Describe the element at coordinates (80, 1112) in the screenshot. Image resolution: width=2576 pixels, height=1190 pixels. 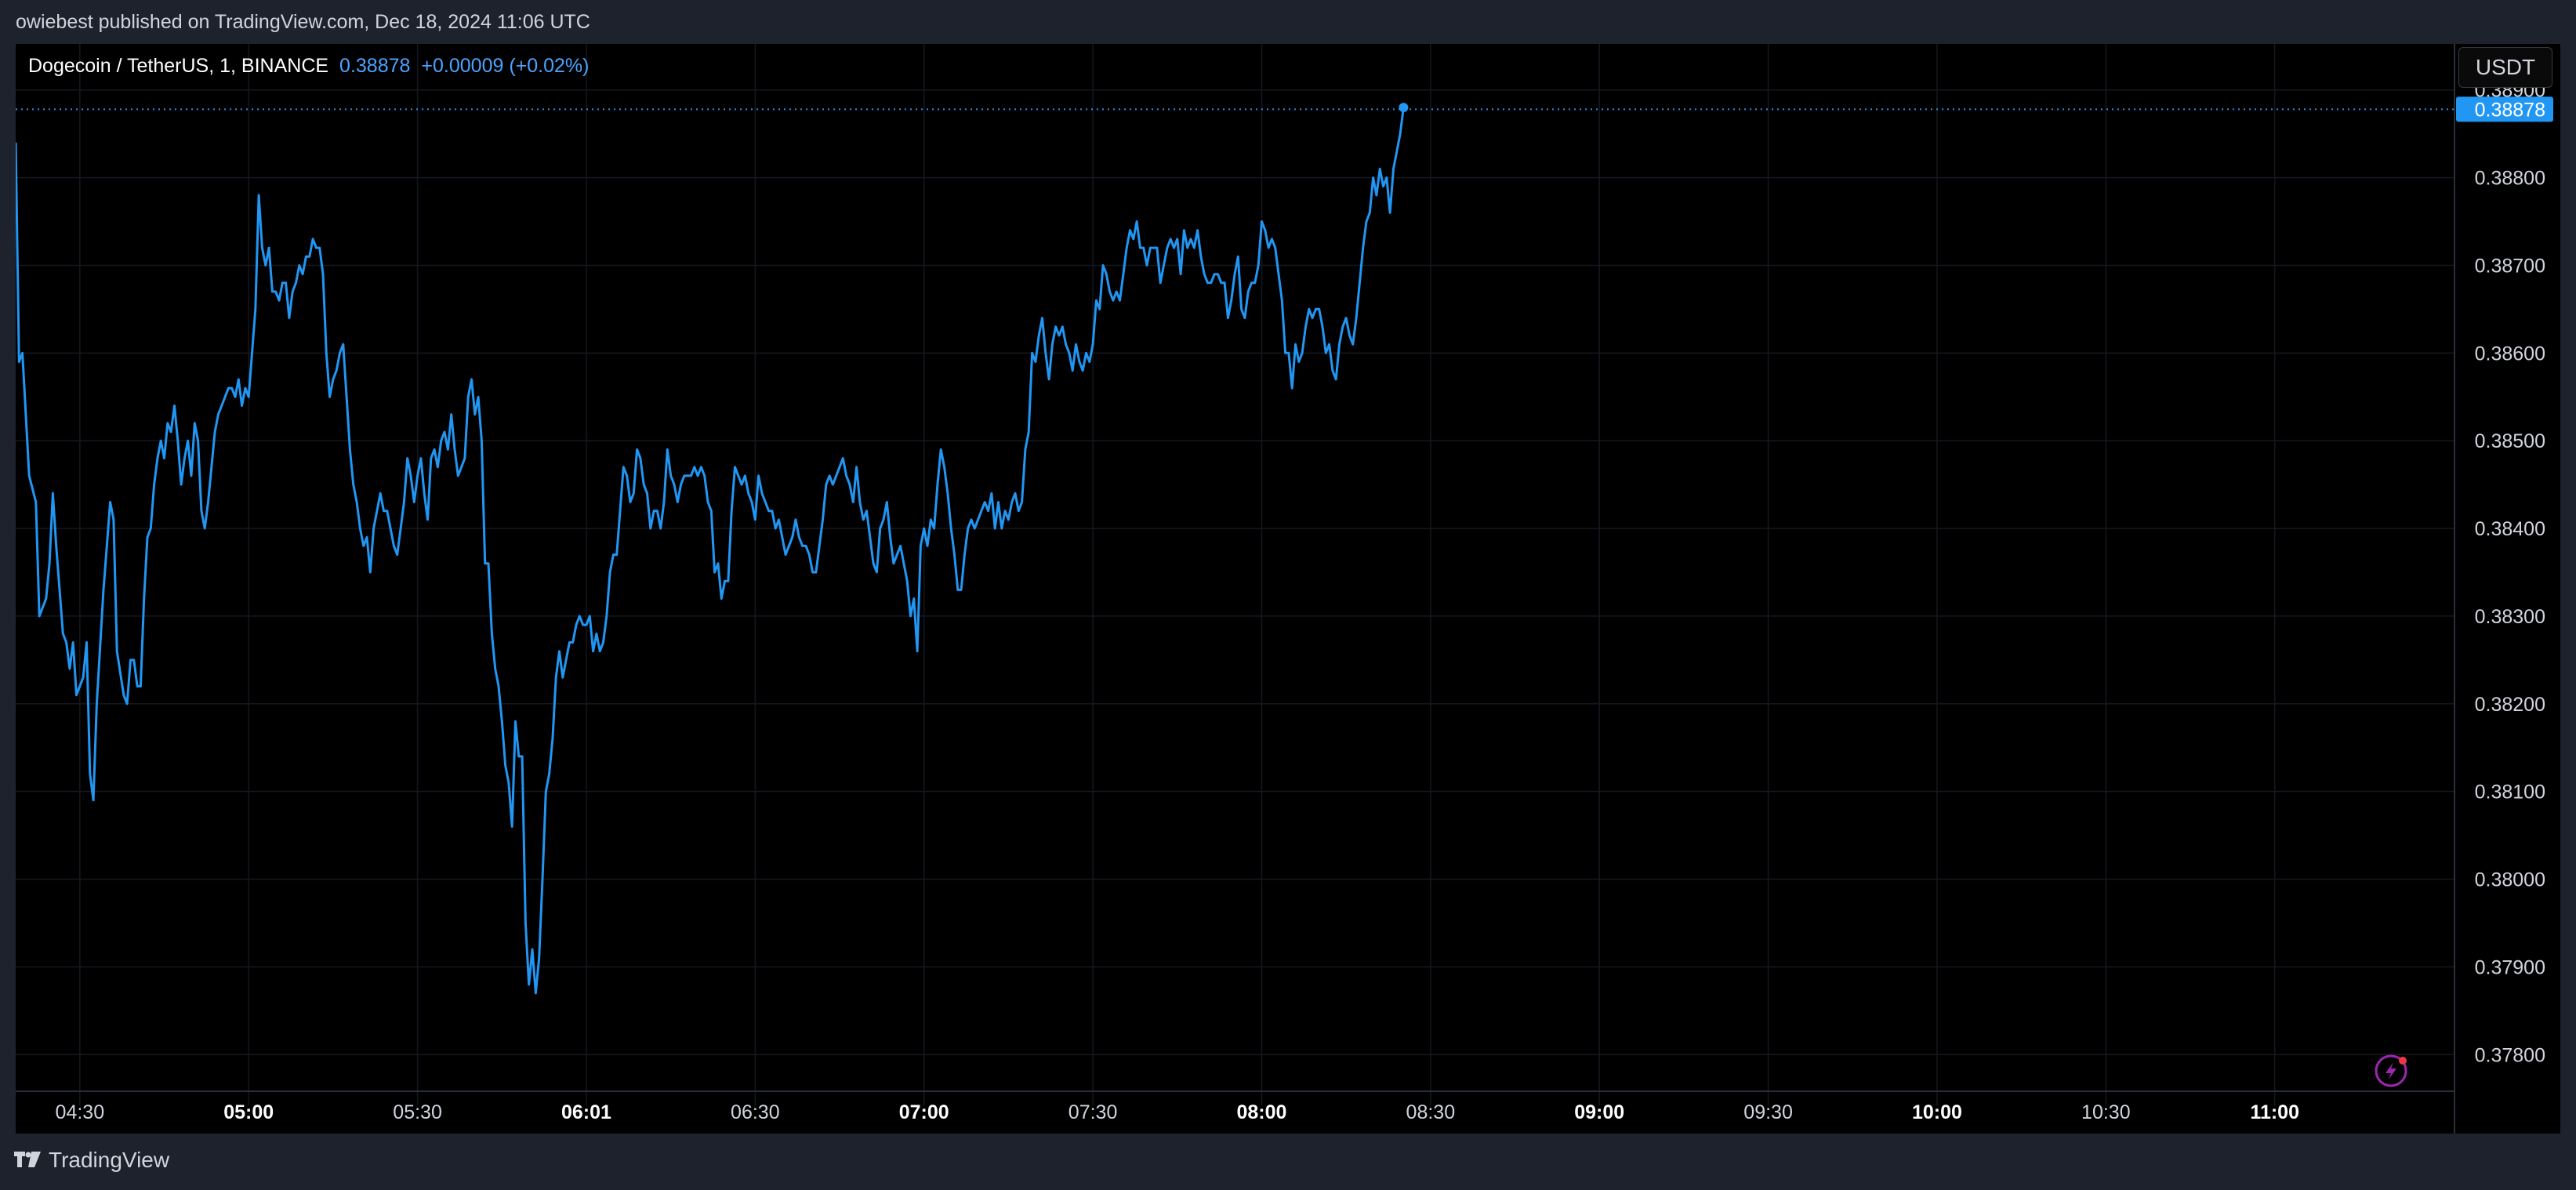
I see `x-tick-label: 04:30` at that location.